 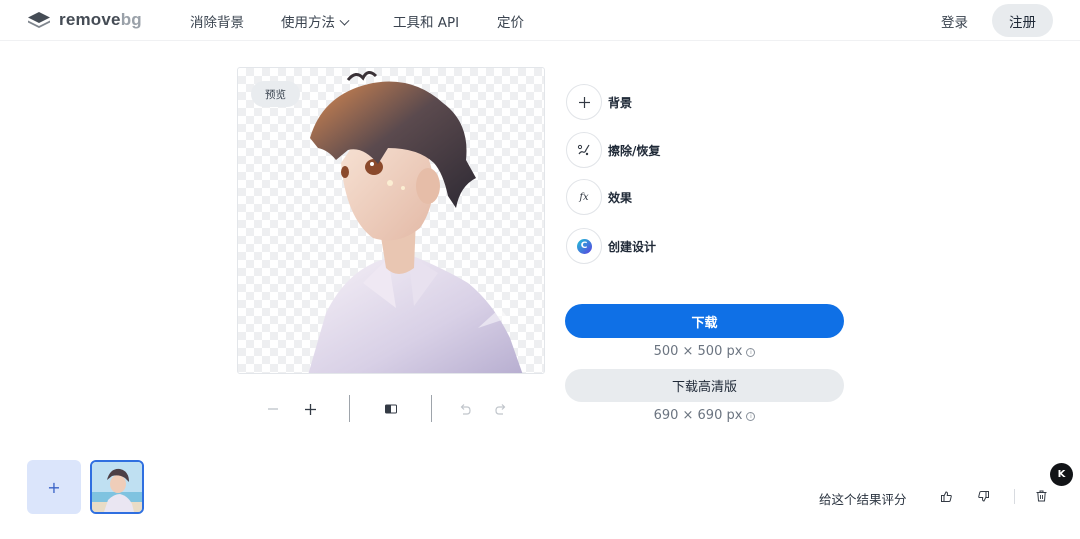 I want to click on rate-result-label: 给这个结果评分, so click(x=863, y=499).